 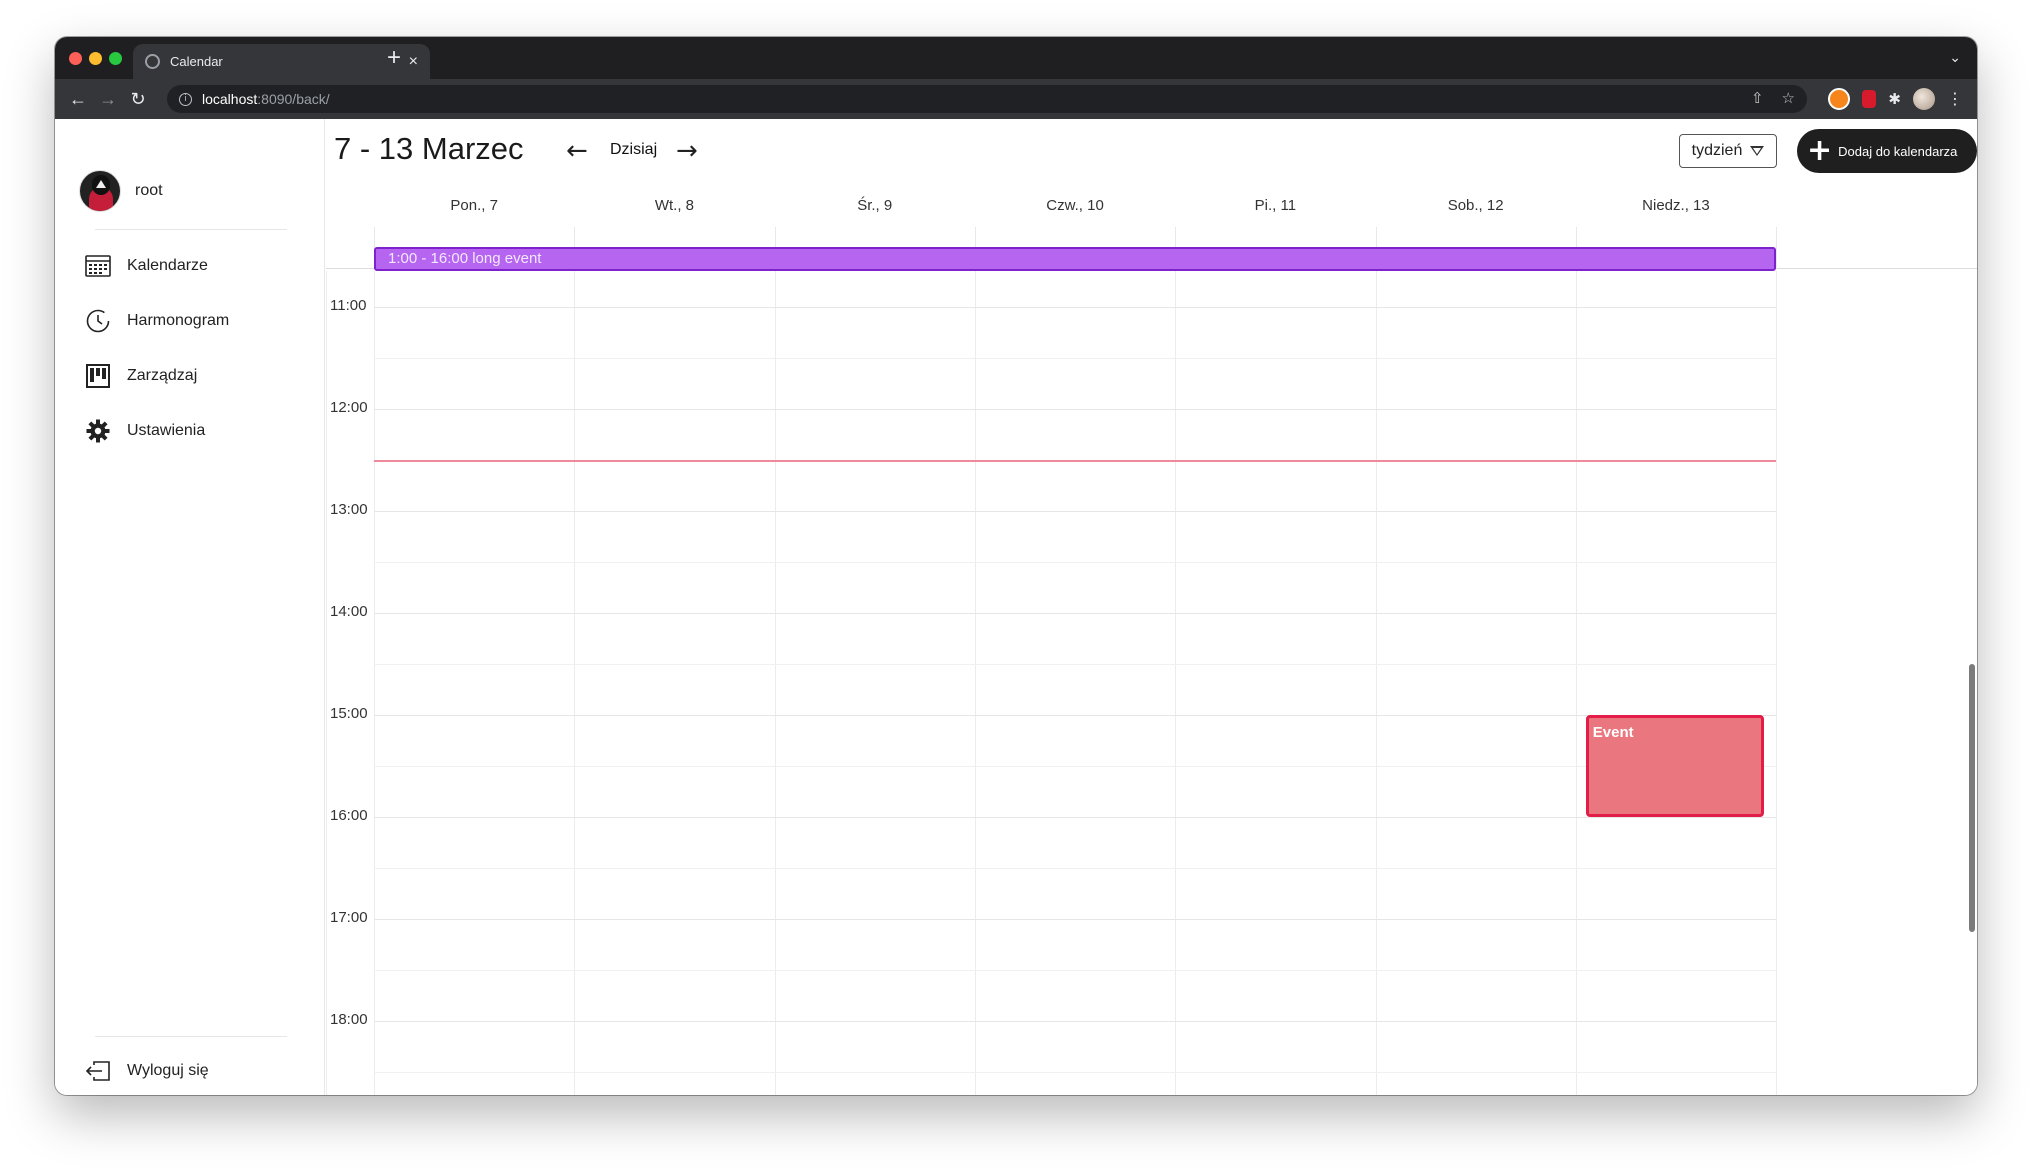 I want to click on today-button: Dzisiaj, so click(x=633, y=150).